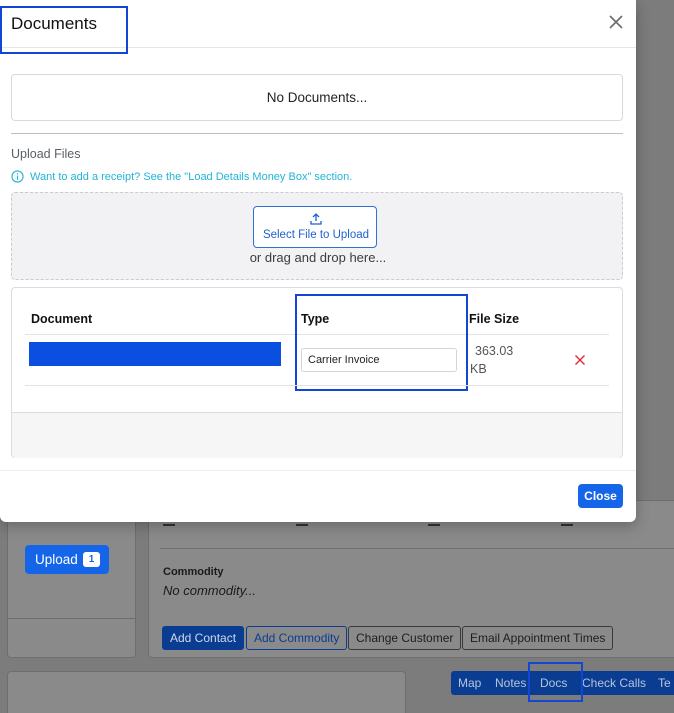  I want to click on email-appointment-times-button: Email Appointment Times, so click(538, 638).